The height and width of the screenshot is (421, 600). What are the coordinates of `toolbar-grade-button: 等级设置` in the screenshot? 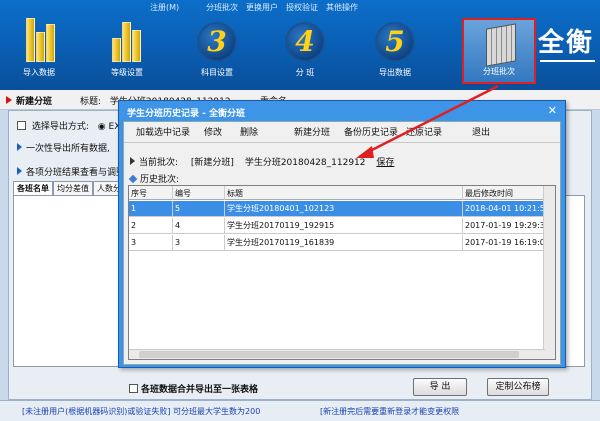 It's located at (127, 51).